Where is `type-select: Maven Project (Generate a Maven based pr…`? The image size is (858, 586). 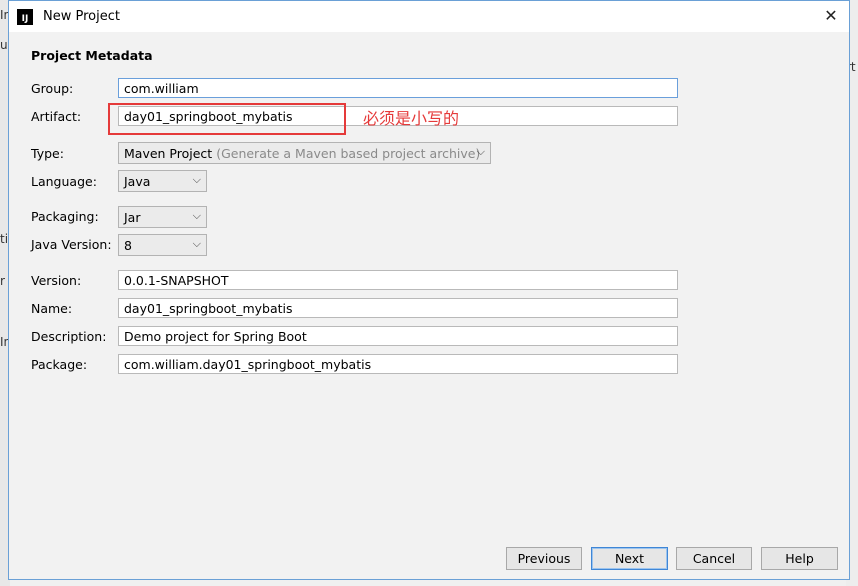
type-select: Maven Project (Generate a Maven based pr… is located at coordinates (304, 153).